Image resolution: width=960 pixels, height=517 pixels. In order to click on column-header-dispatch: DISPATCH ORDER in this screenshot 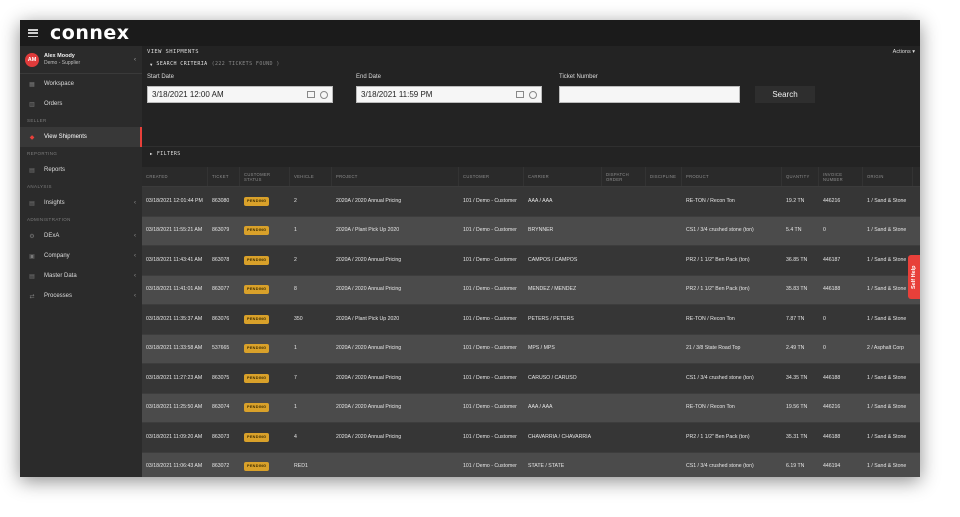, I will do `click(624, 176)`.